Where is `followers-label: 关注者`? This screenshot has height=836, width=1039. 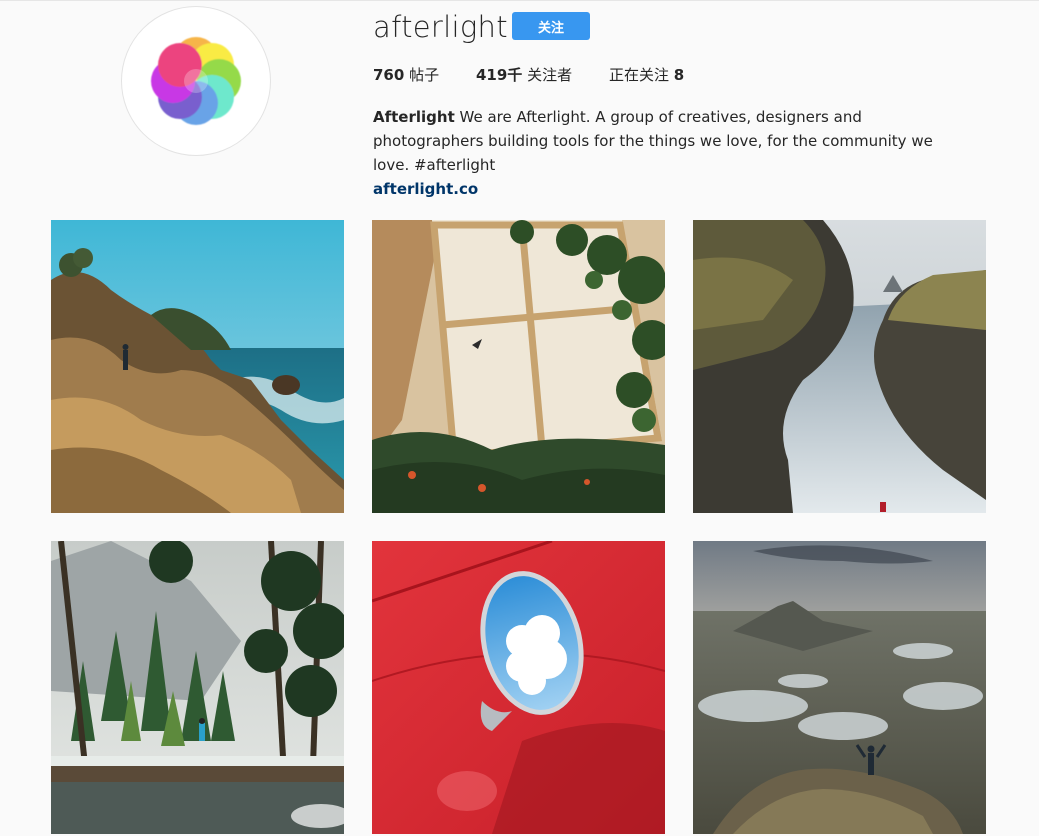
followers-label: 关注者 is located at coordinates (547, 75).